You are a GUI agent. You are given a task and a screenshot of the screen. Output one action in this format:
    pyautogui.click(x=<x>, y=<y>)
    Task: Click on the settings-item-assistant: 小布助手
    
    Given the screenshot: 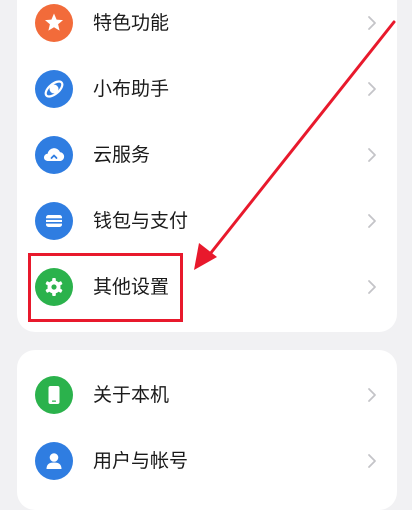 What is the action you would take?
    pyautogui.click(x=207, y=89)
    